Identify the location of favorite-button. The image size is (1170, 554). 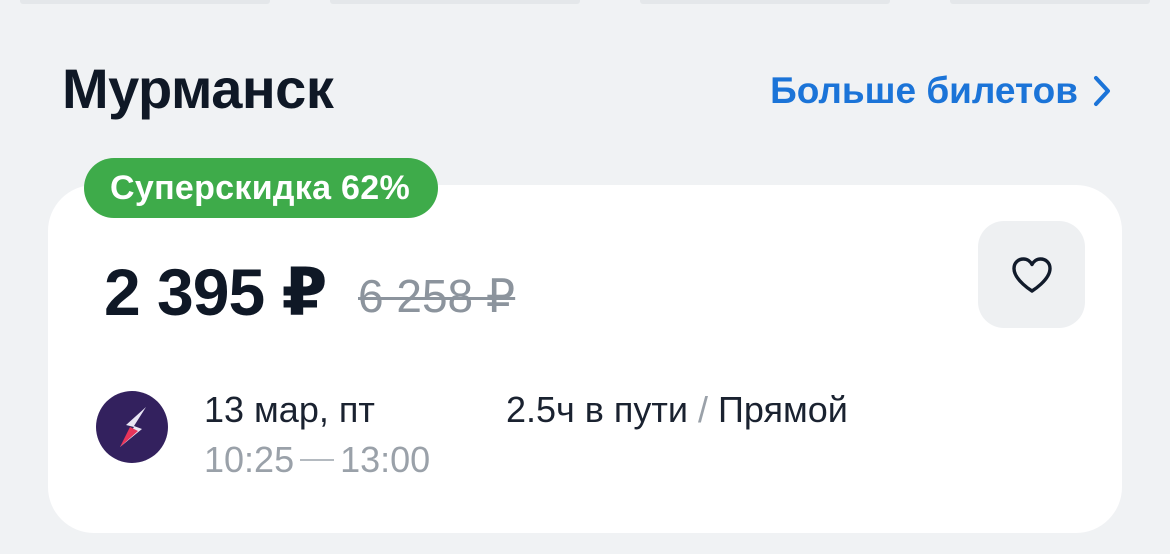
(1031, 274).